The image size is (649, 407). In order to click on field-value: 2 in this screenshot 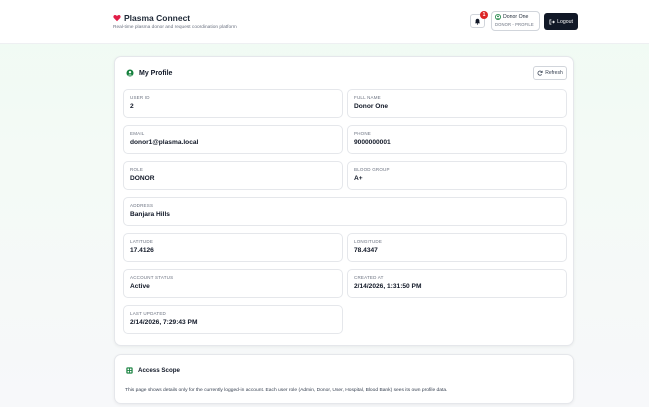, I will do `click(132, 106)`.